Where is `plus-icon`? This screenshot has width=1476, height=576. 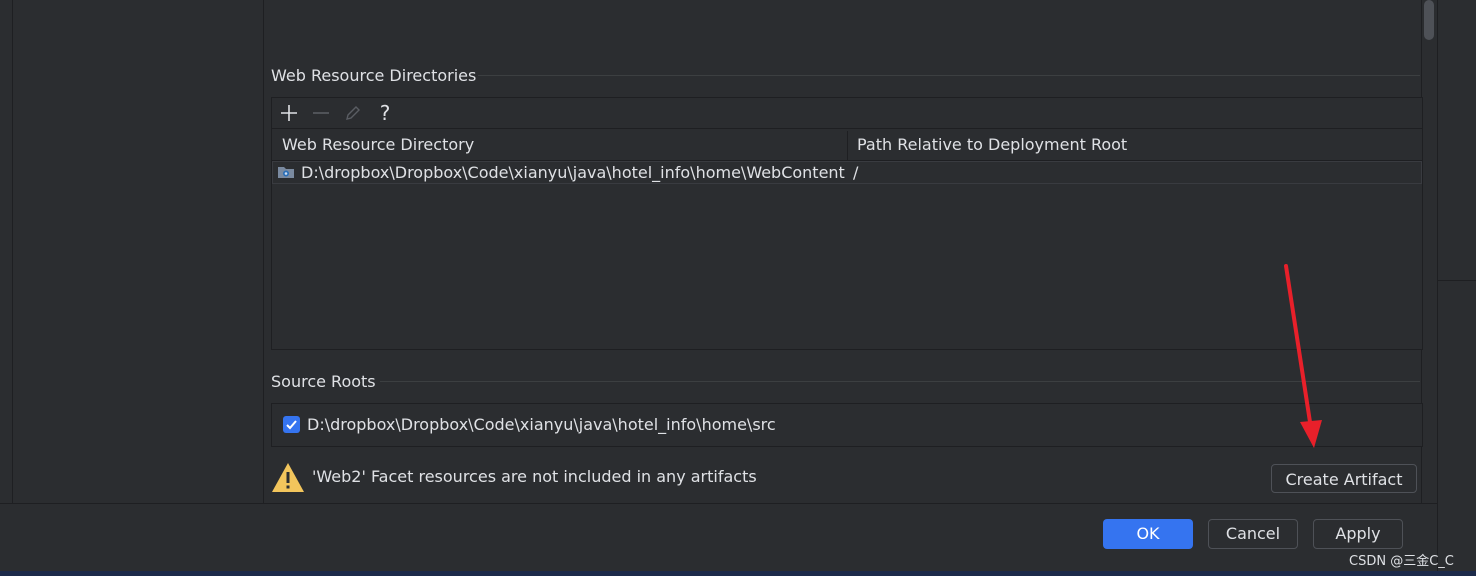
plus-icon is located at coordinates (289, 113).